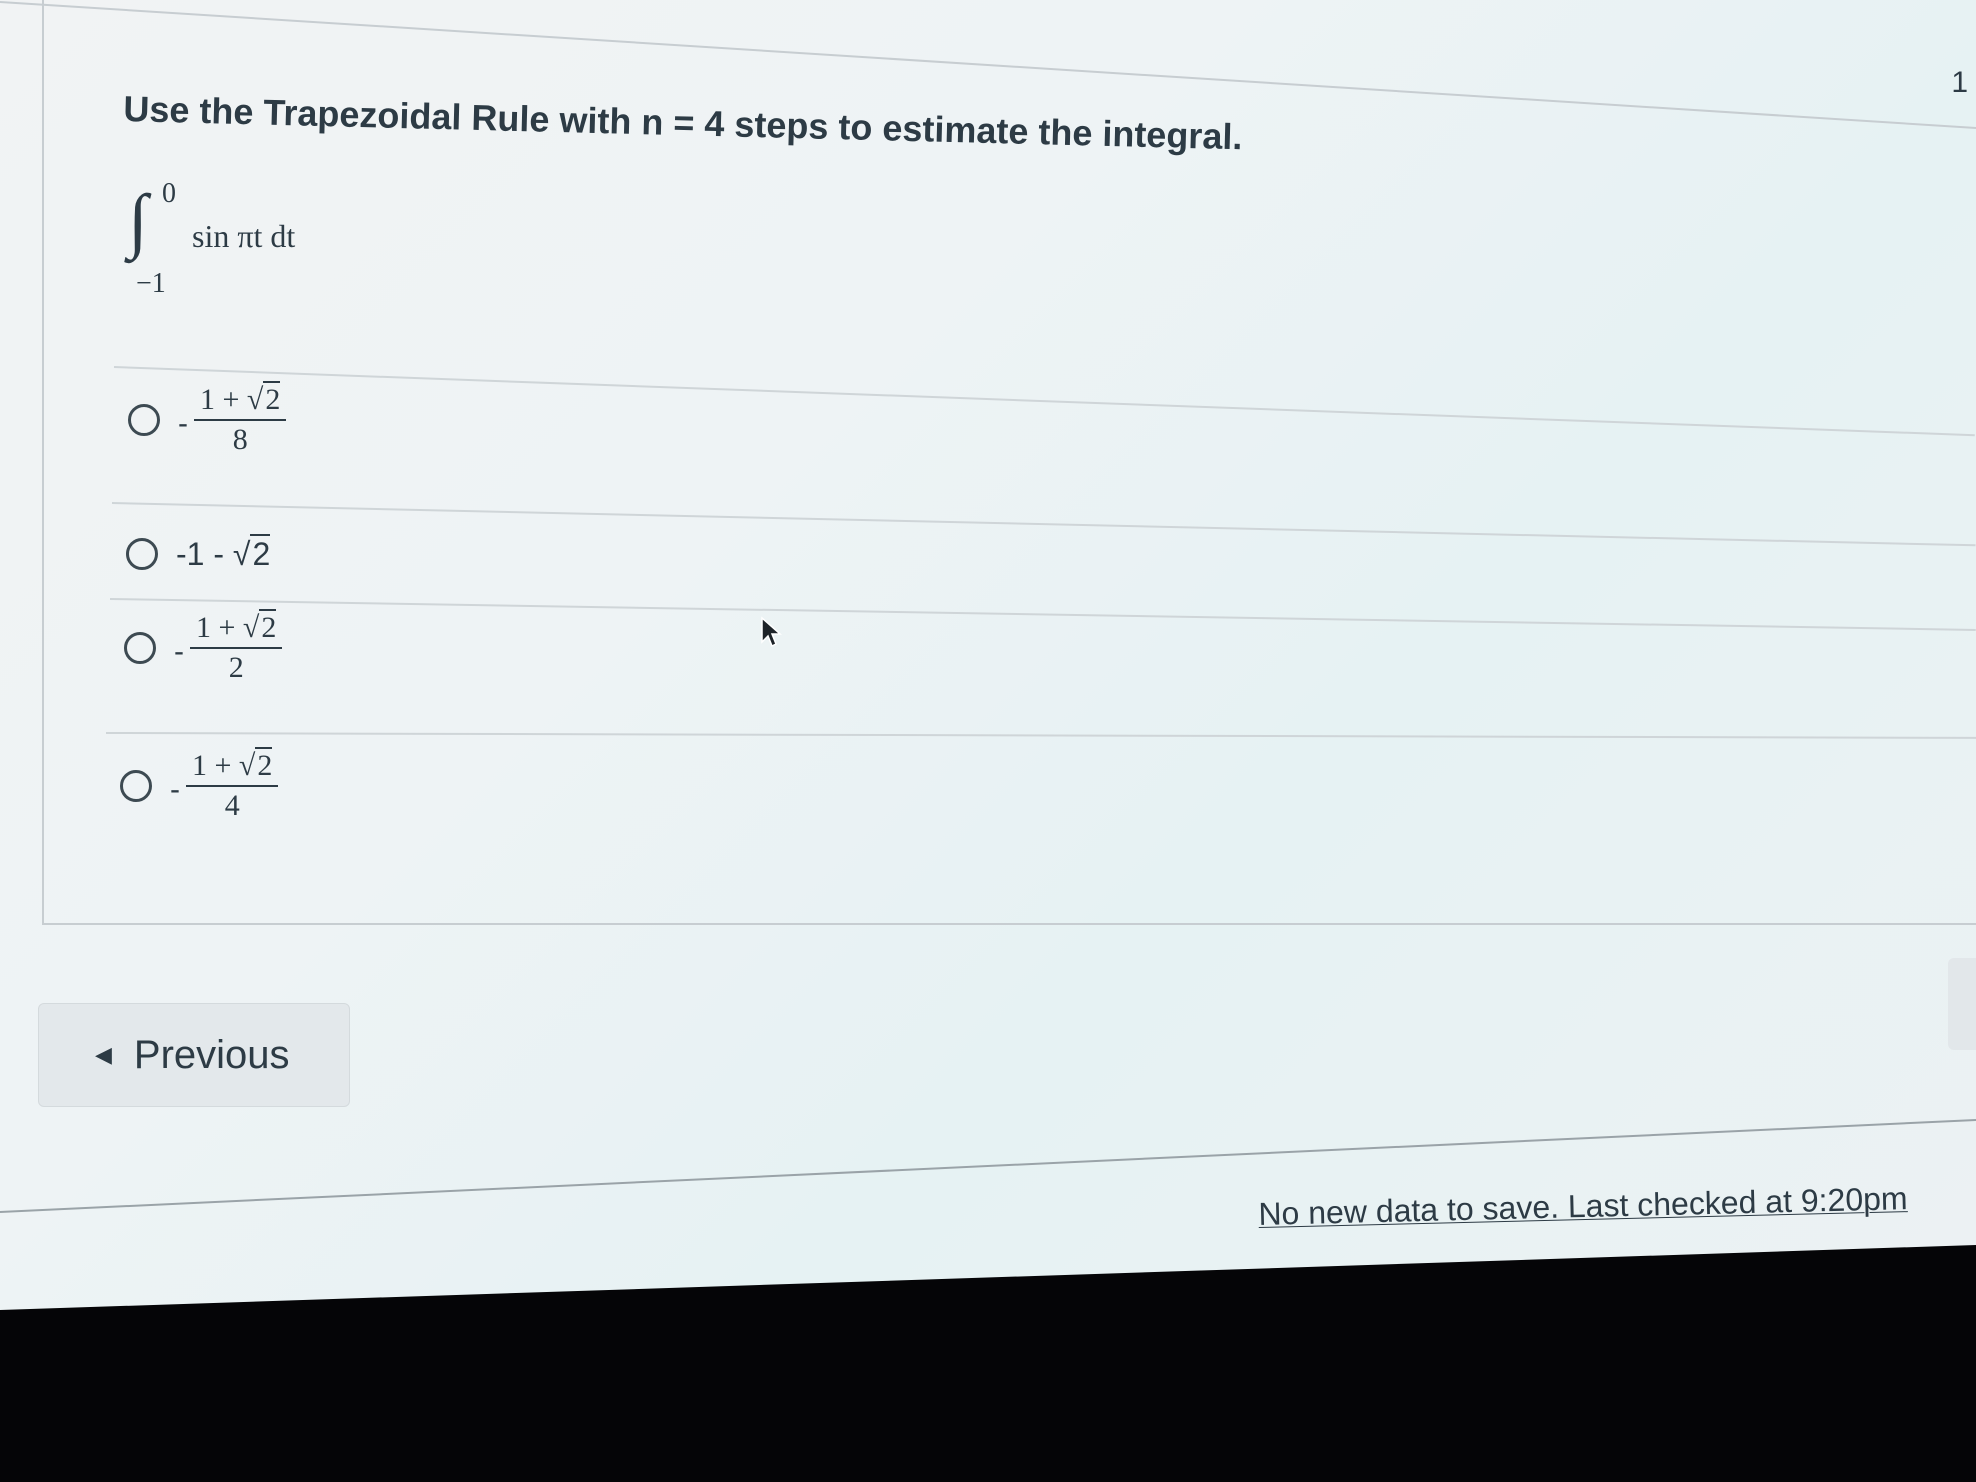 Image resolution: width=1976 pixels, height=1482 pixels. What do you see at coordinates (240, 439) in the screenshot?
I see `fraction-denominator: 8` at bounding box center [240, 439].